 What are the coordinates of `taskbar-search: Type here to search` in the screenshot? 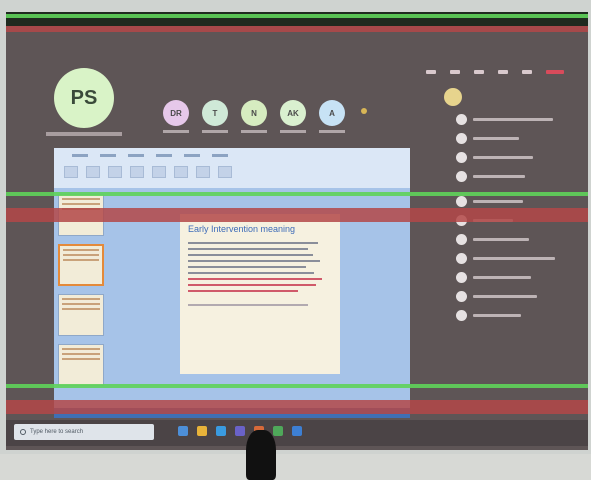 It's located at (84, 432).